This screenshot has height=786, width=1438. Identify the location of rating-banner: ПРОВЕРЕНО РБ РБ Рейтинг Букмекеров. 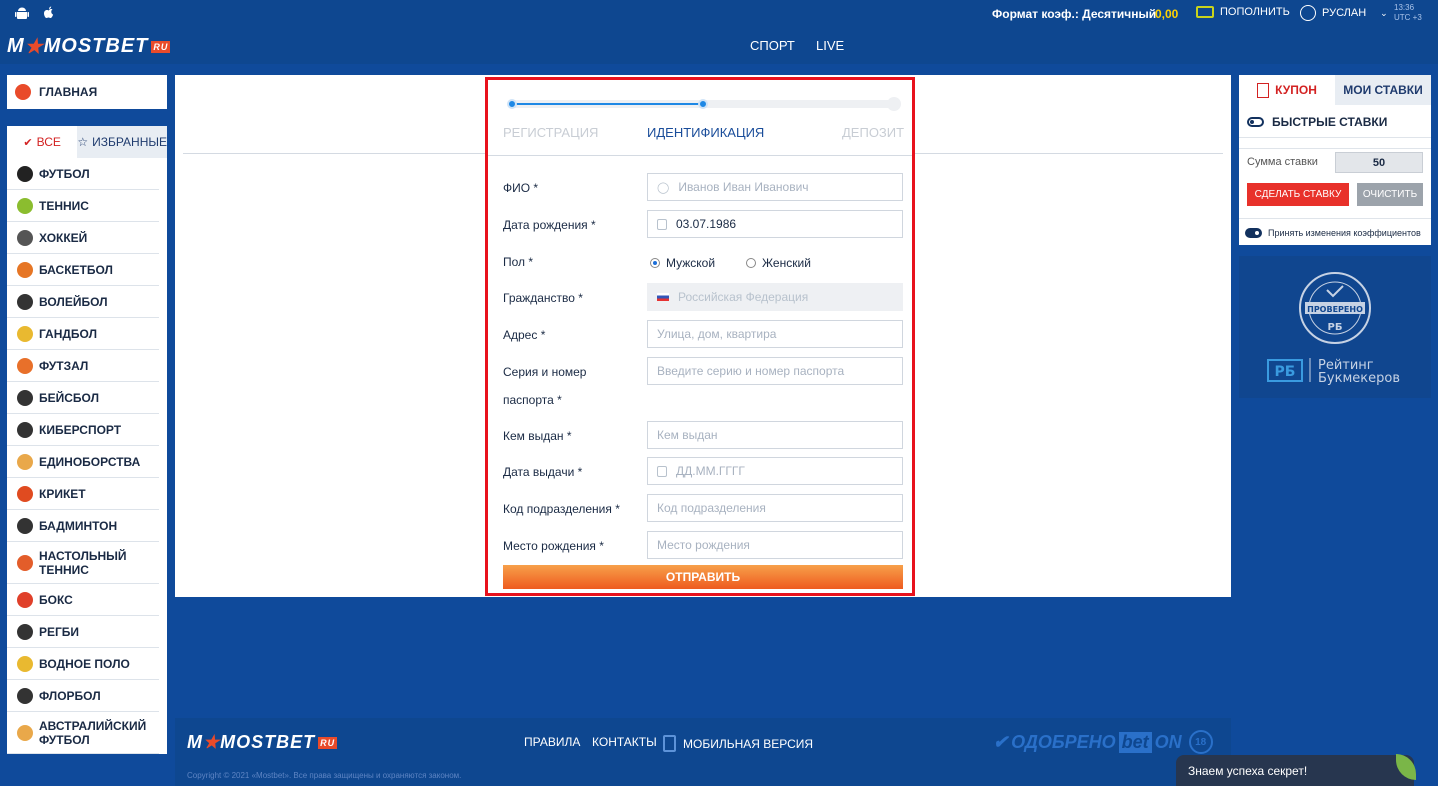
(1335, 327).